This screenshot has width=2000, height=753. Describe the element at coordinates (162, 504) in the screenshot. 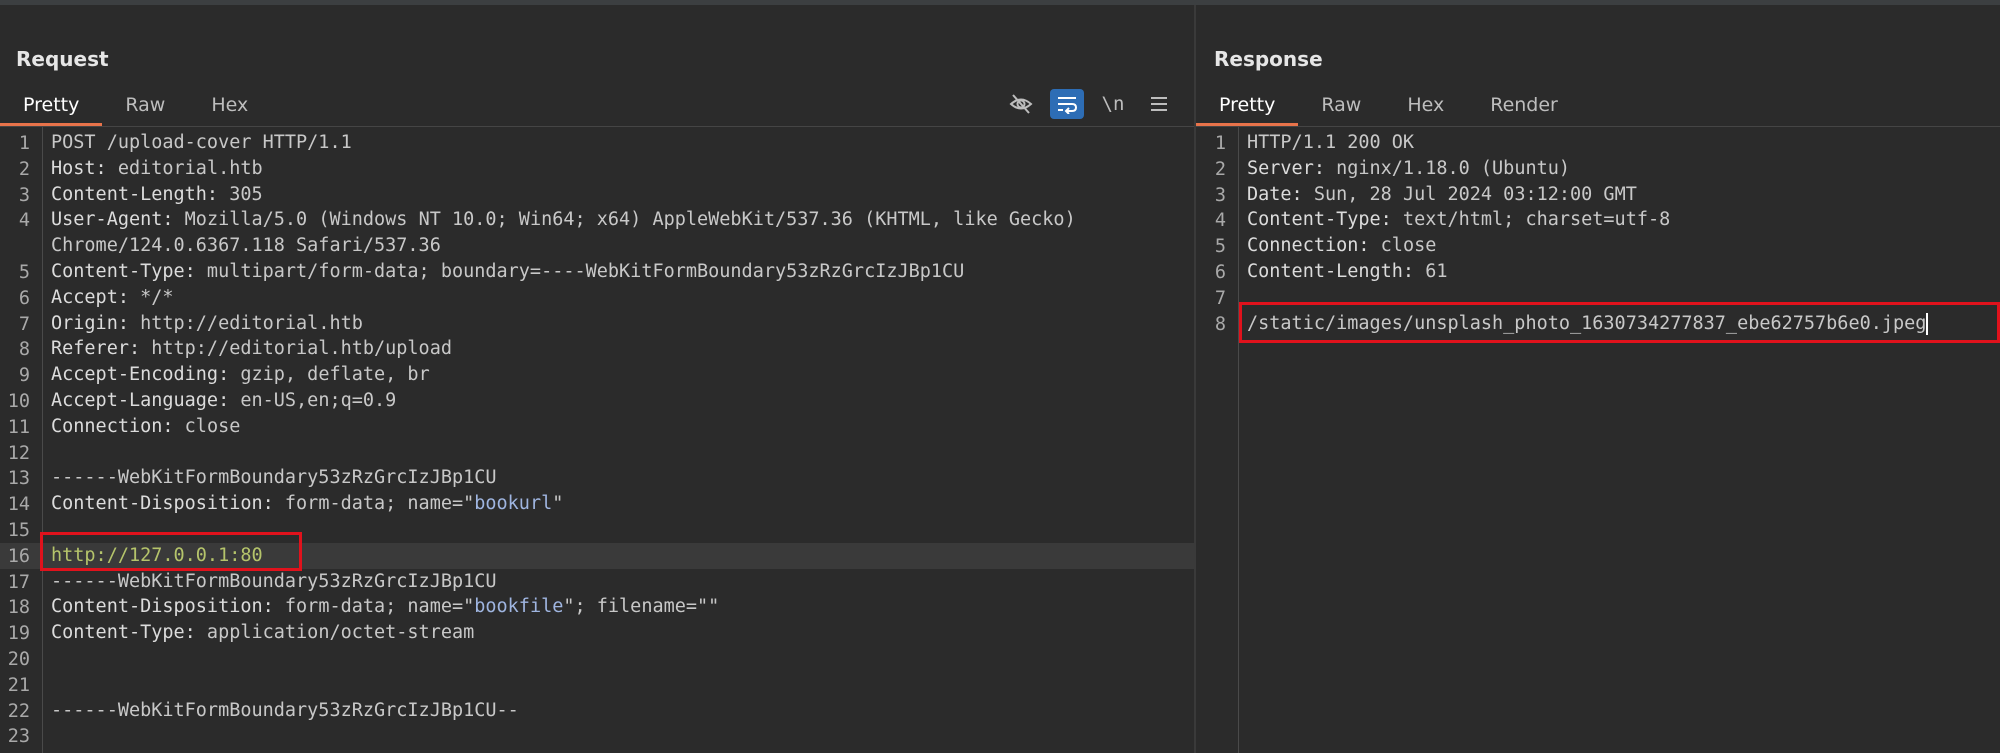

I see `header-name: Content-Disposition:` at that location.